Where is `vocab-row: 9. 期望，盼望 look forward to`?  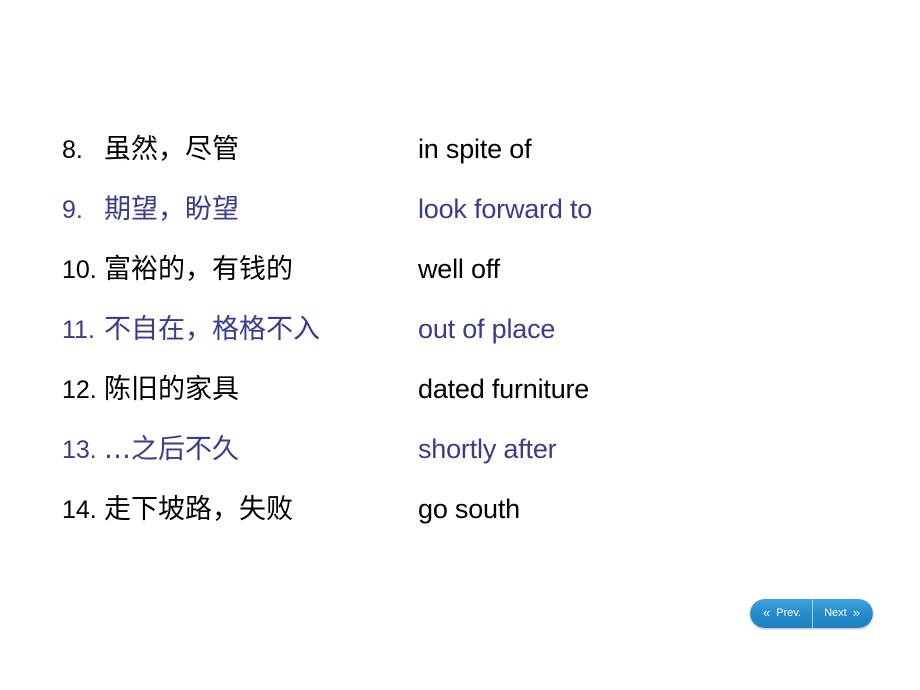 vocab-row: 9. 期望，盼望 look forward to is located at coordinates (412, 226).